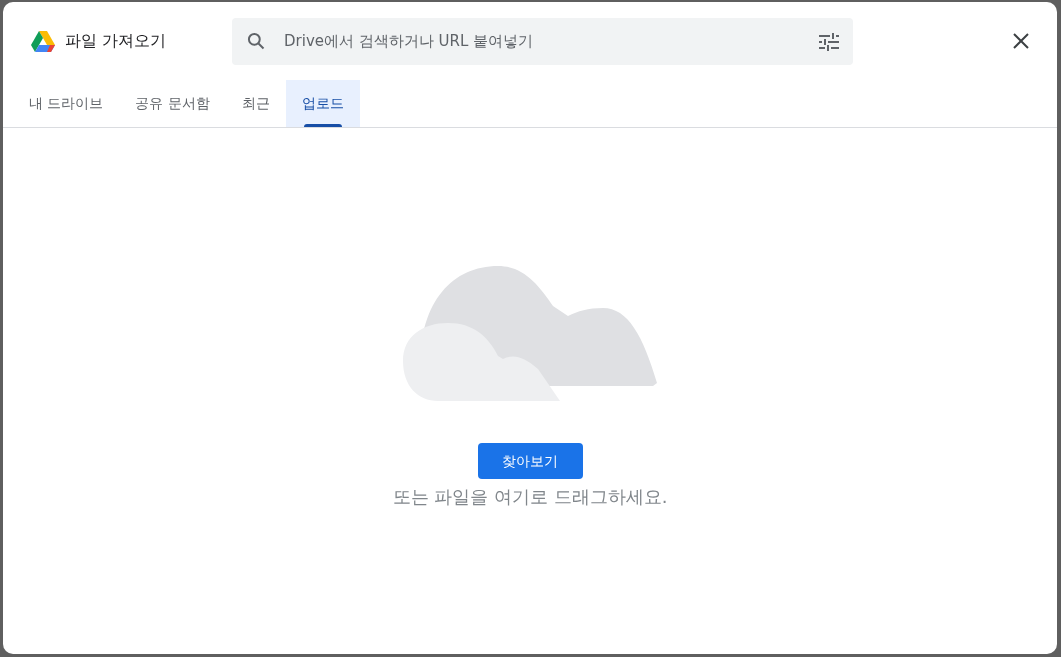 The image size is (1061, 657). I want to click on close-icon, so click(1021, 41).